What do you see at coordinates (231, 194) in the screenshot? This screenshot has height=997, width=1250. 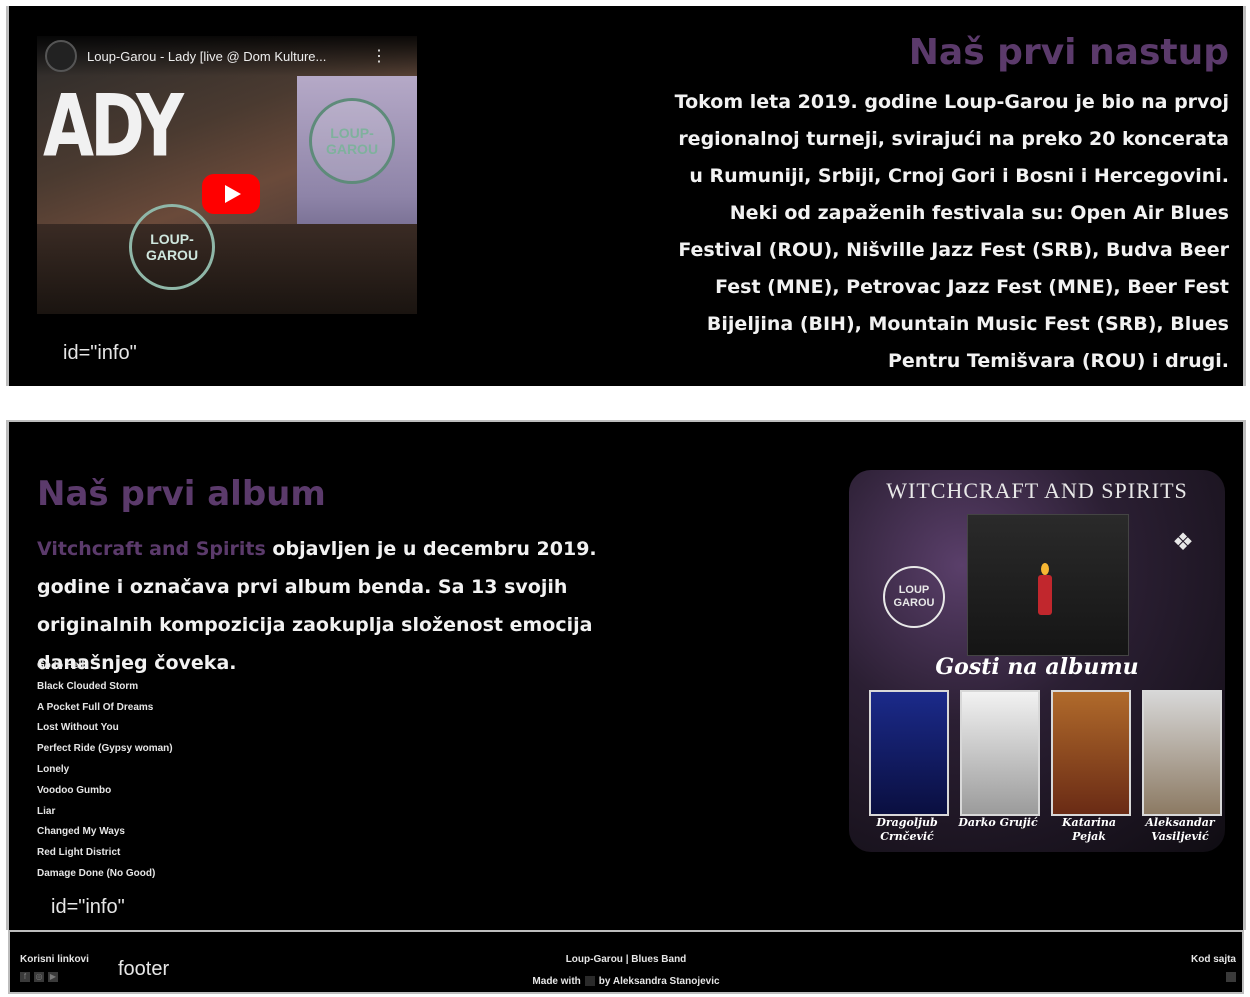 I see `play-icon` at bounding box center [231, 194].